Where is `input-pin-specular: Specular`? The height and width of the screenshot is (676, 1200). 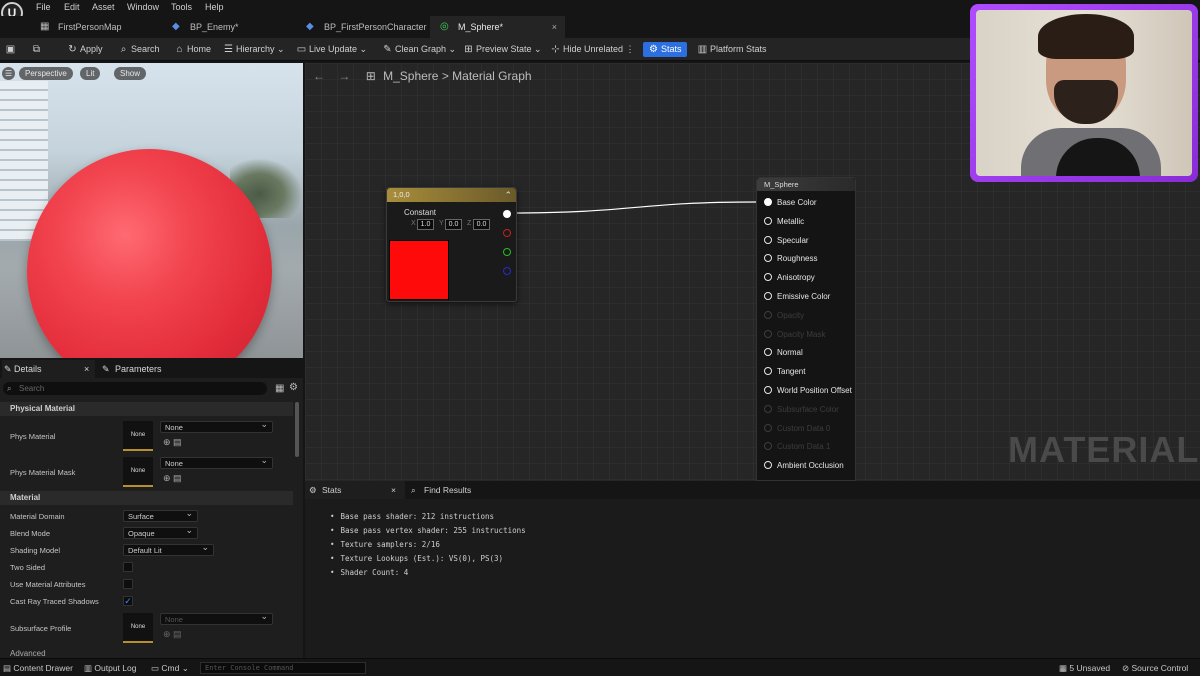 input-pin-specular: Specular is located at coordinates (786, 241).